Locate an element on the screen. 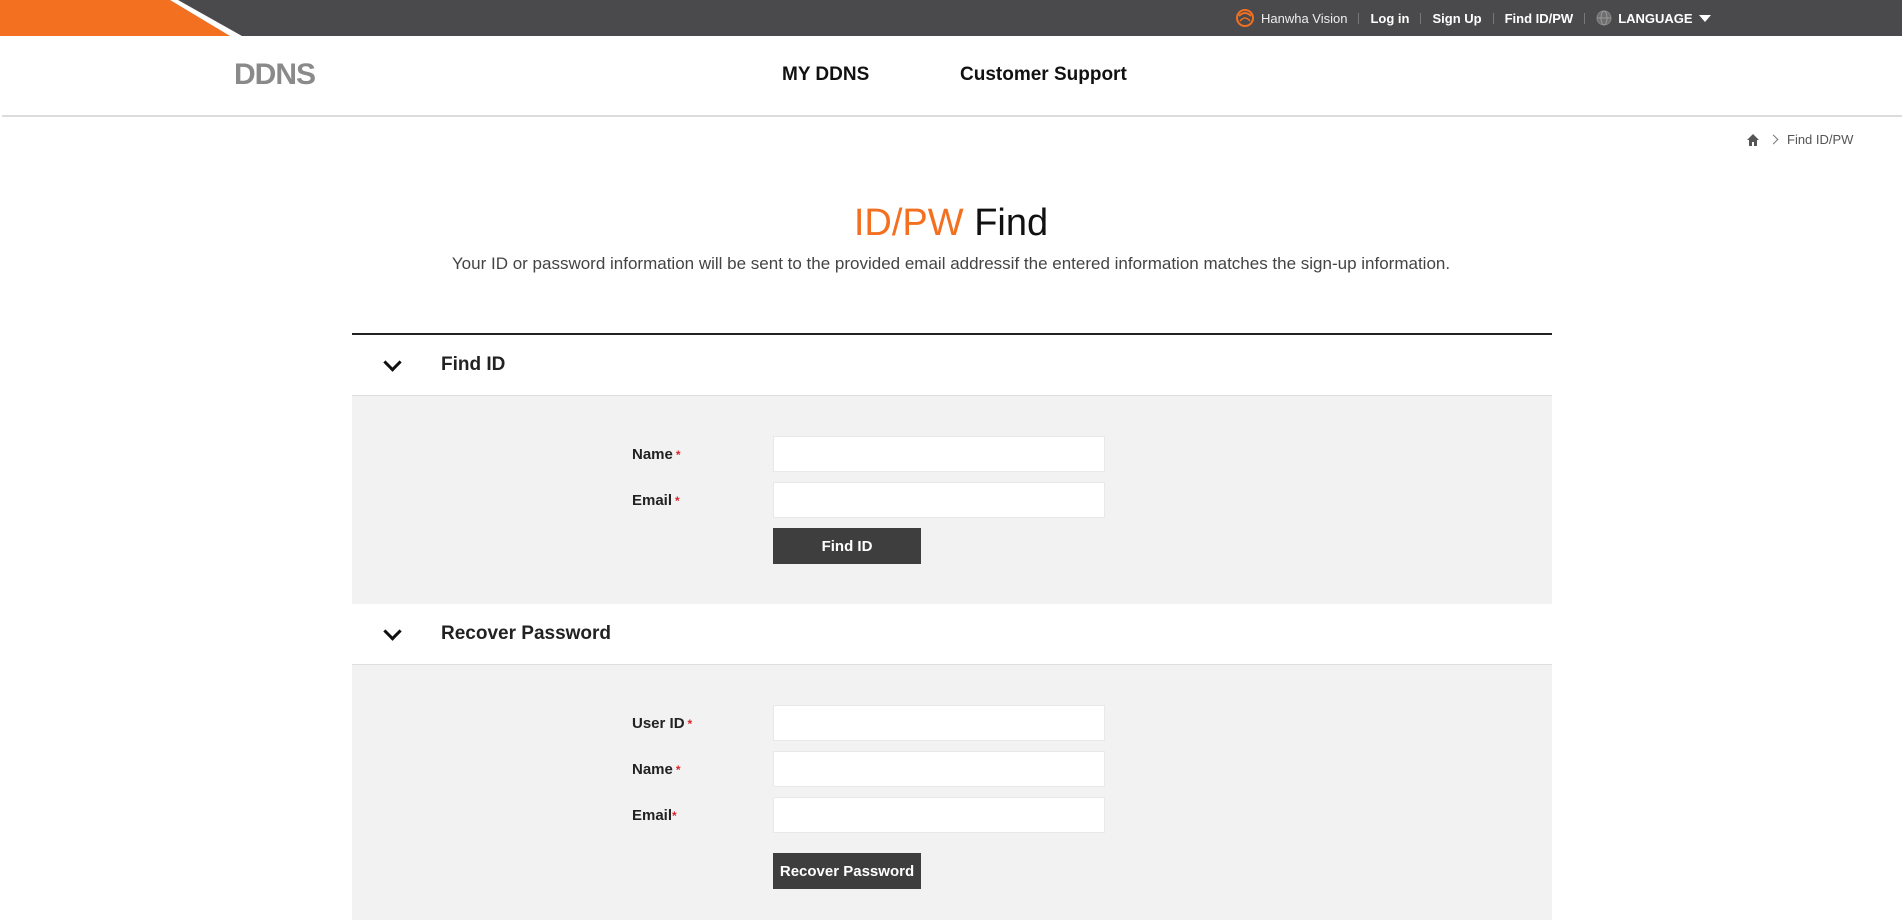 The width and height of the screenshot is (1902, 920). recover-password-section-title: Recover Password is located at coordinates (526, 633).